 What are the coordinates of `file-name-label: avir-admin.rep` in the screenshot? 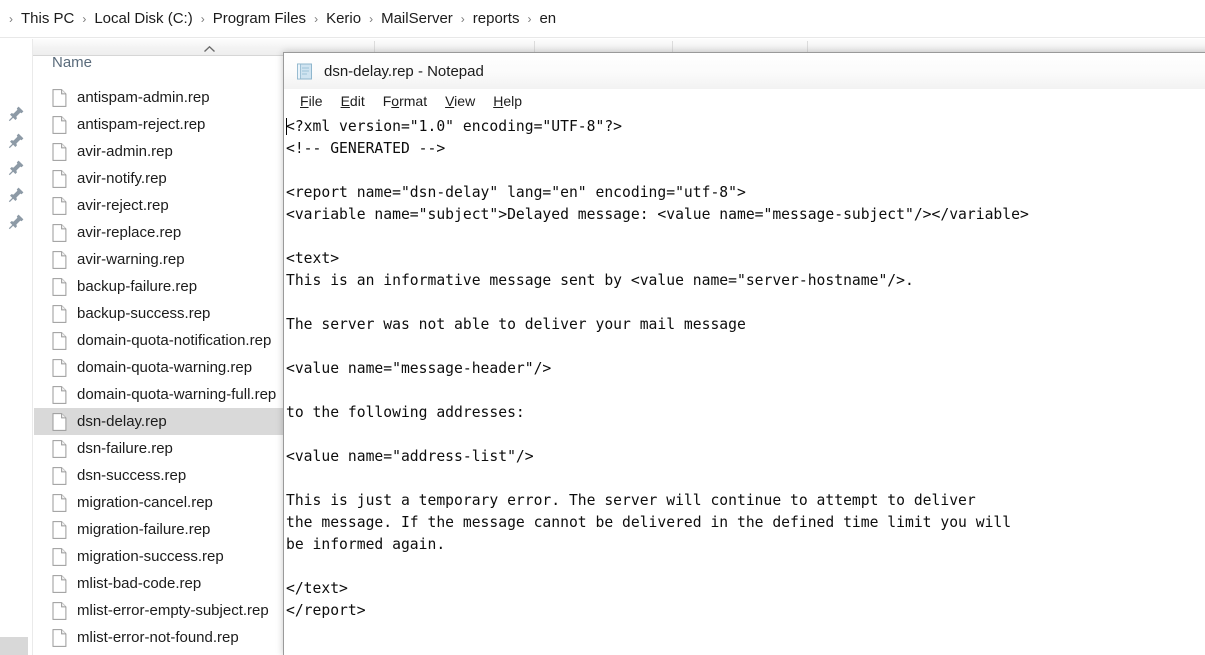 It's located at (125, 151).